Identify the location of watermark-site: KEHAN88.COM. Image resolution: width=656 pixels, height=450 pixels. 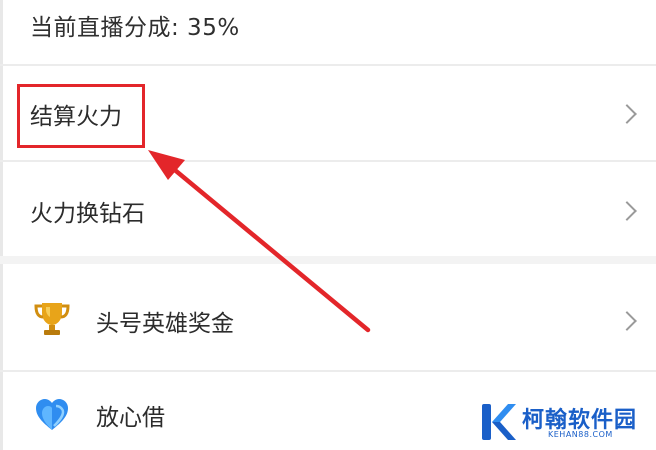
(580, 434).